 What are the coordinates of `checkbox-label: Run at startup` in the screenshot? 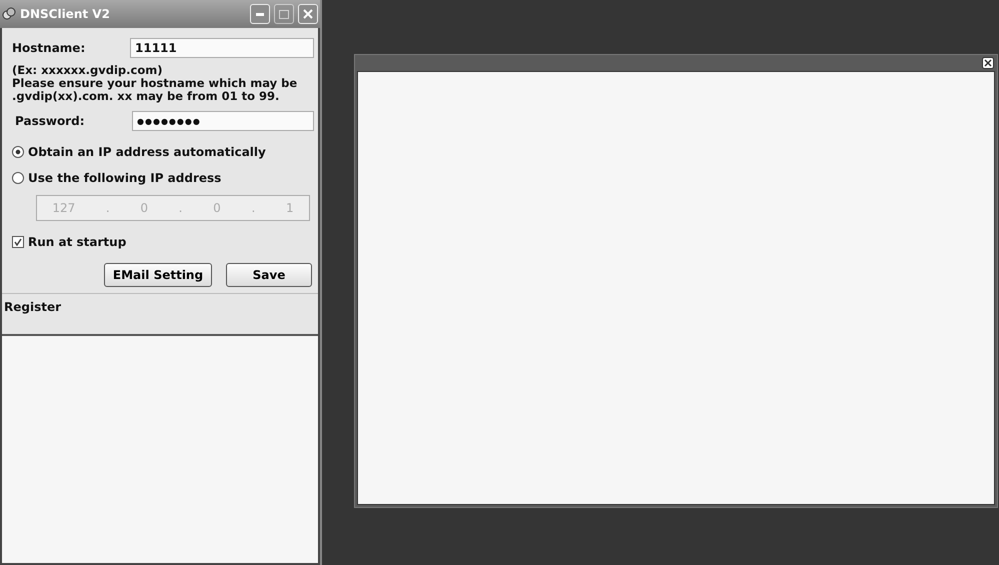 It's located at (77, 242).